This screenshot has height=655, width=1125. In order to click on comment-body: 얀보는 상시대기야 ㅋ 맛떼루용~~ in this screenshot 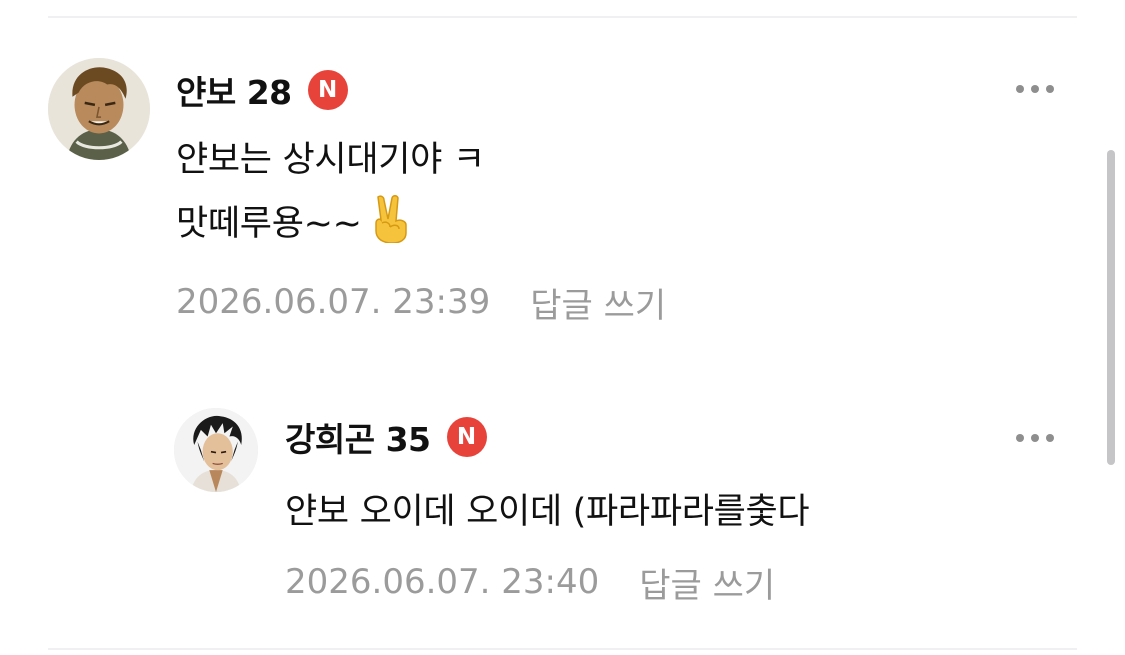, I will do `click(330, 196)`.